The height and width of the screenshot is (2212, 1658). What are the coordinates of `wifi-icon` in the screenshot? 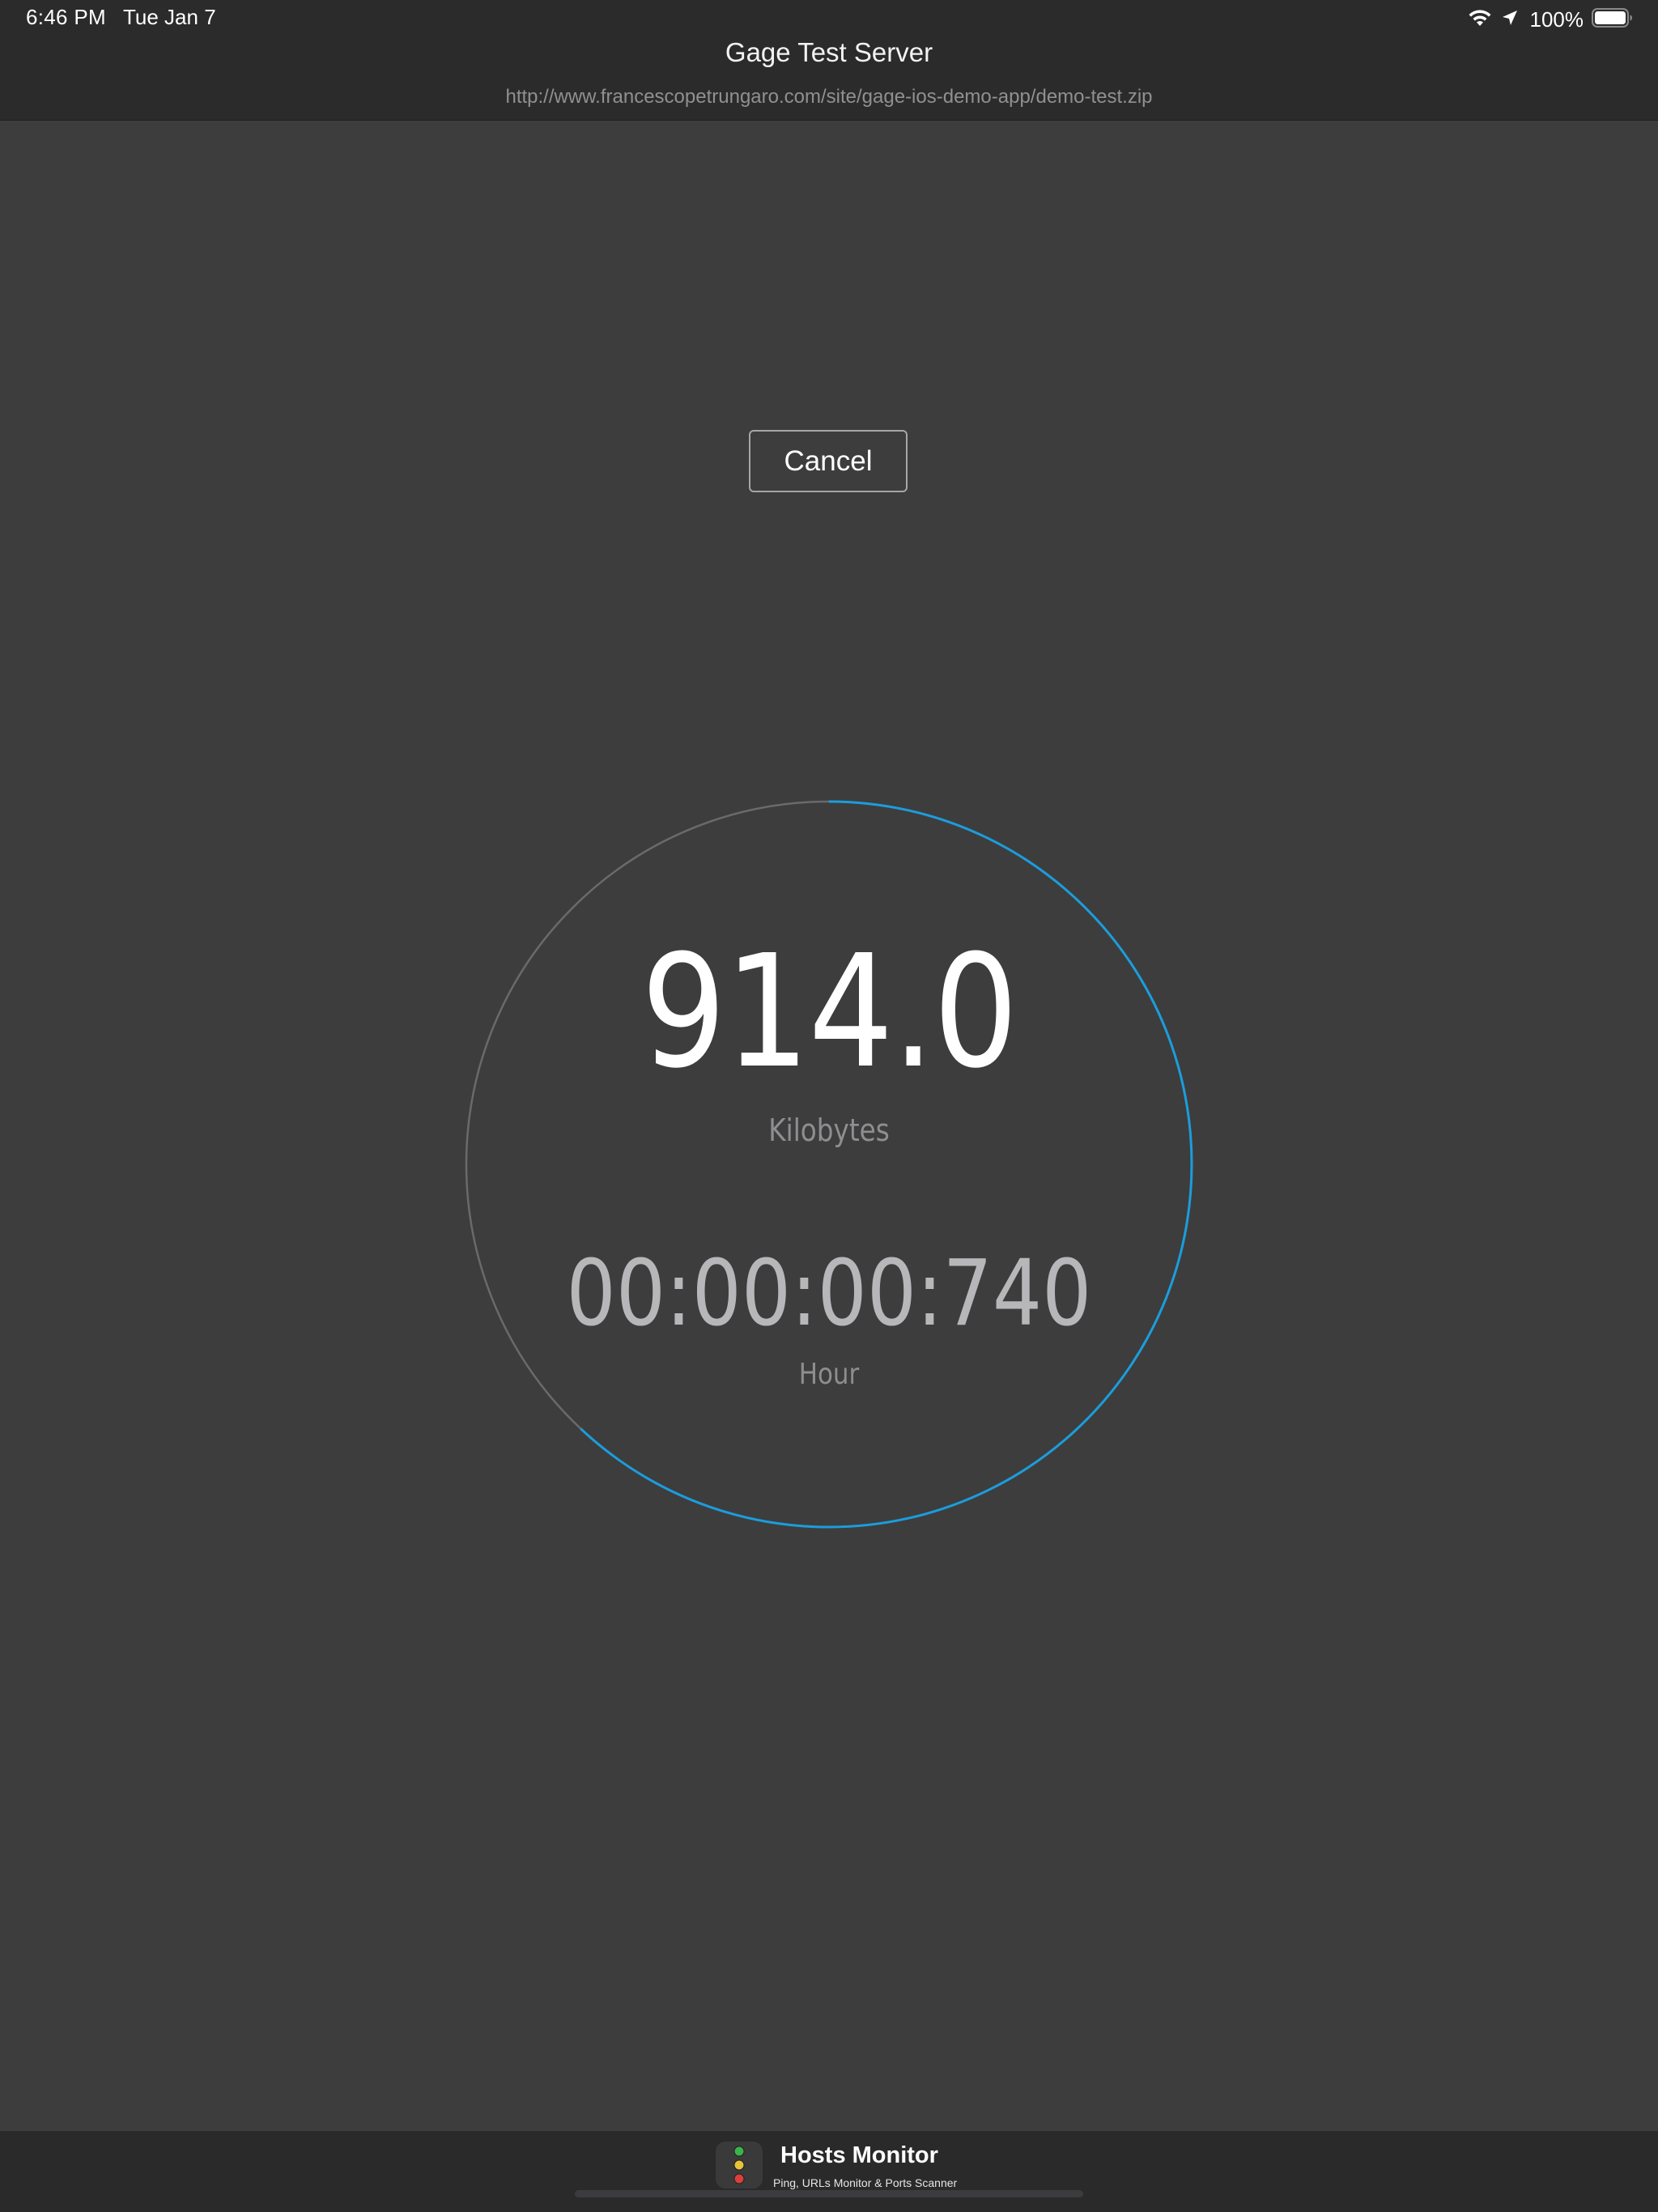 It's located at (1480, 20).